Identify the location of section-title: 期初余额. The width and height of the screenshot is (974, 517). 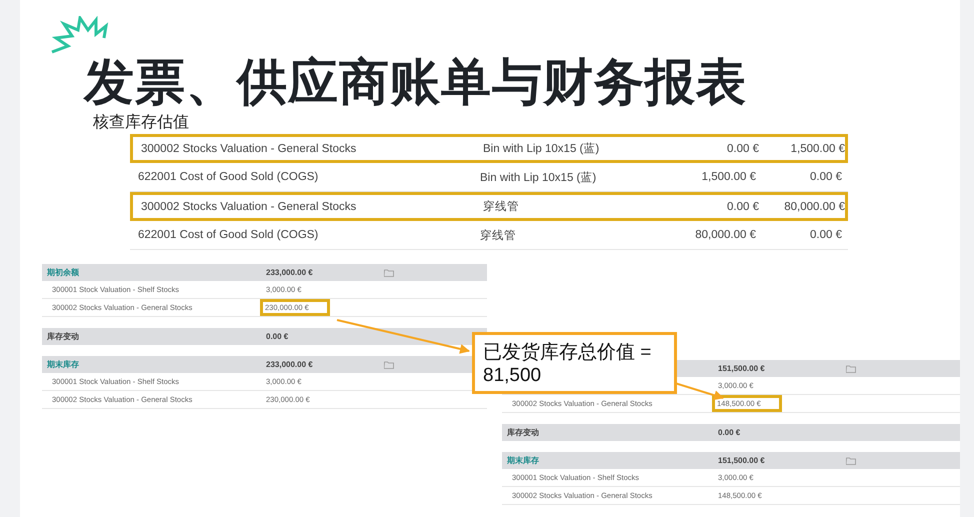
(153, 272).